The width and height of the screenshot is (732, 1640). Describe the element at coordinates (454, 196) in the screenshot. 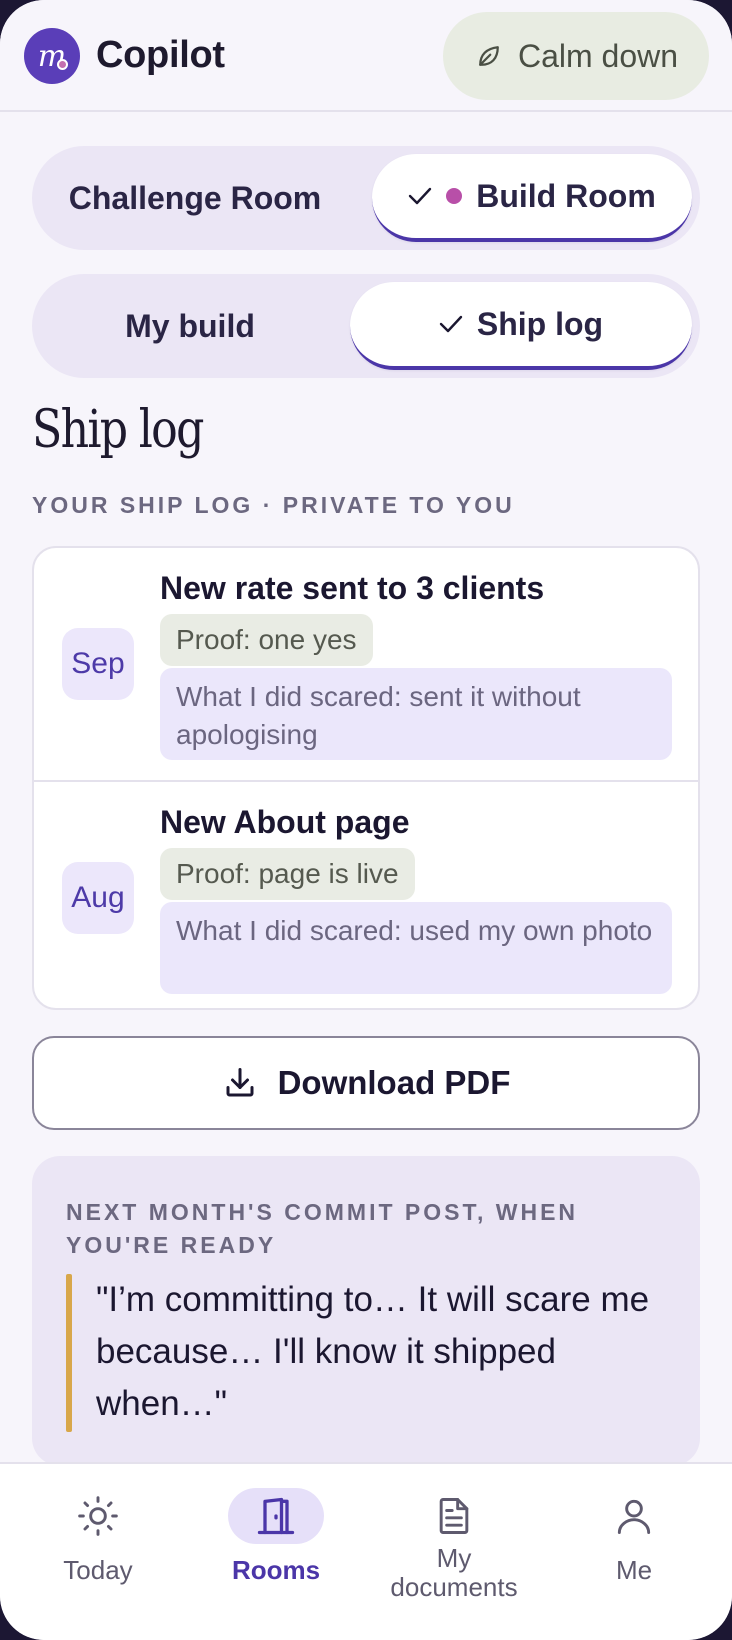

I see `status-dot` at that location.